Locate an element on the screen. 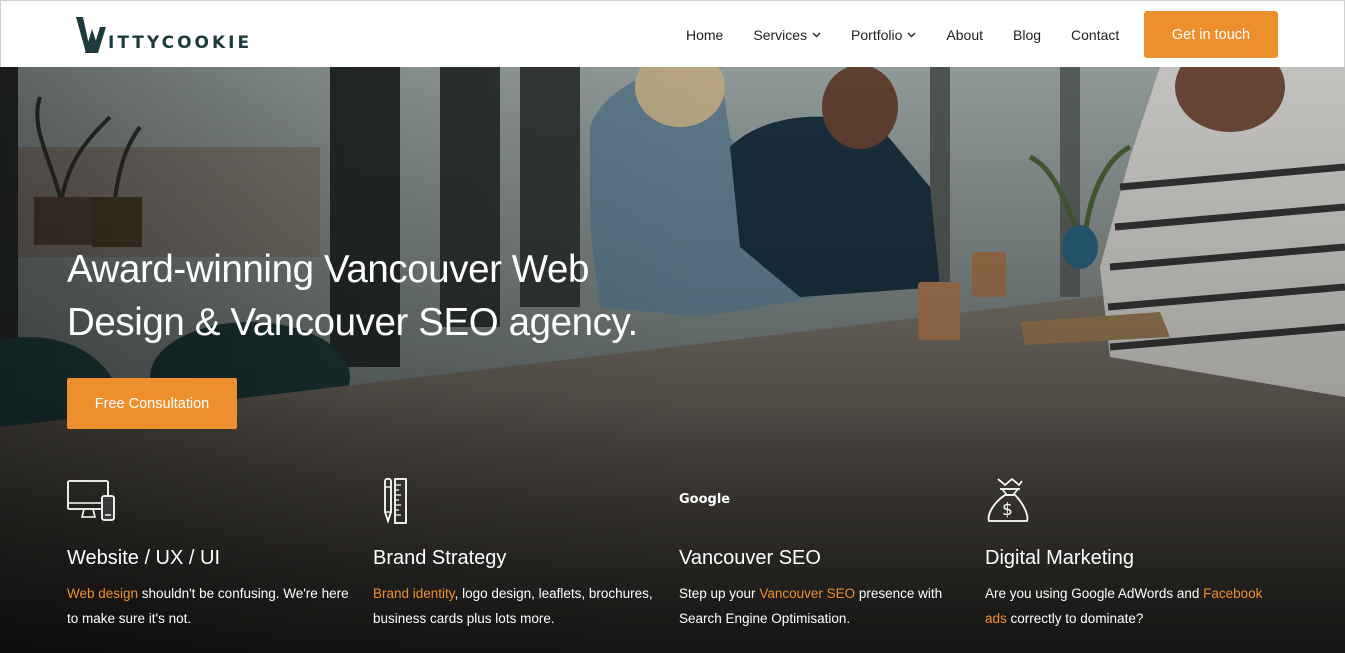 This screenshot has width=1345, height=653. nav-item-home: Home is located at coordinates (704, 35).